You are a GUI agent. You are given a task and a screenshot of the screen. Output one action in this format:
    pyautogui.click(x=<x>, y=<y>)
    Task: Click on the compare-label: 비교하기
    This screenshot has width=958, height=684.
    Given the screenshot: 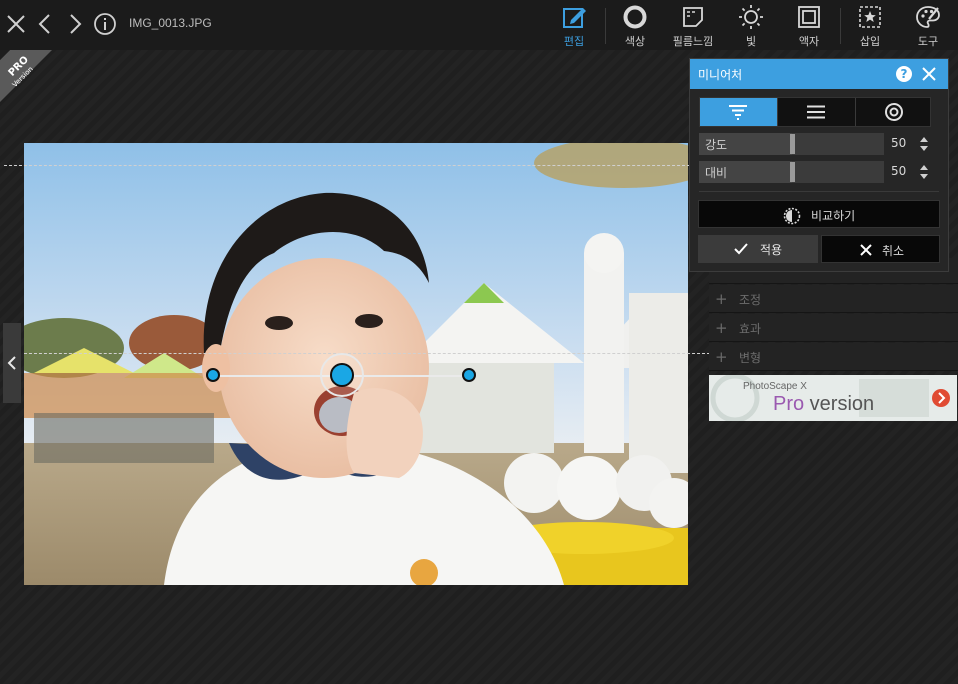 What is the action you would take?
    pyautogui.click(x=833, y=216)
    